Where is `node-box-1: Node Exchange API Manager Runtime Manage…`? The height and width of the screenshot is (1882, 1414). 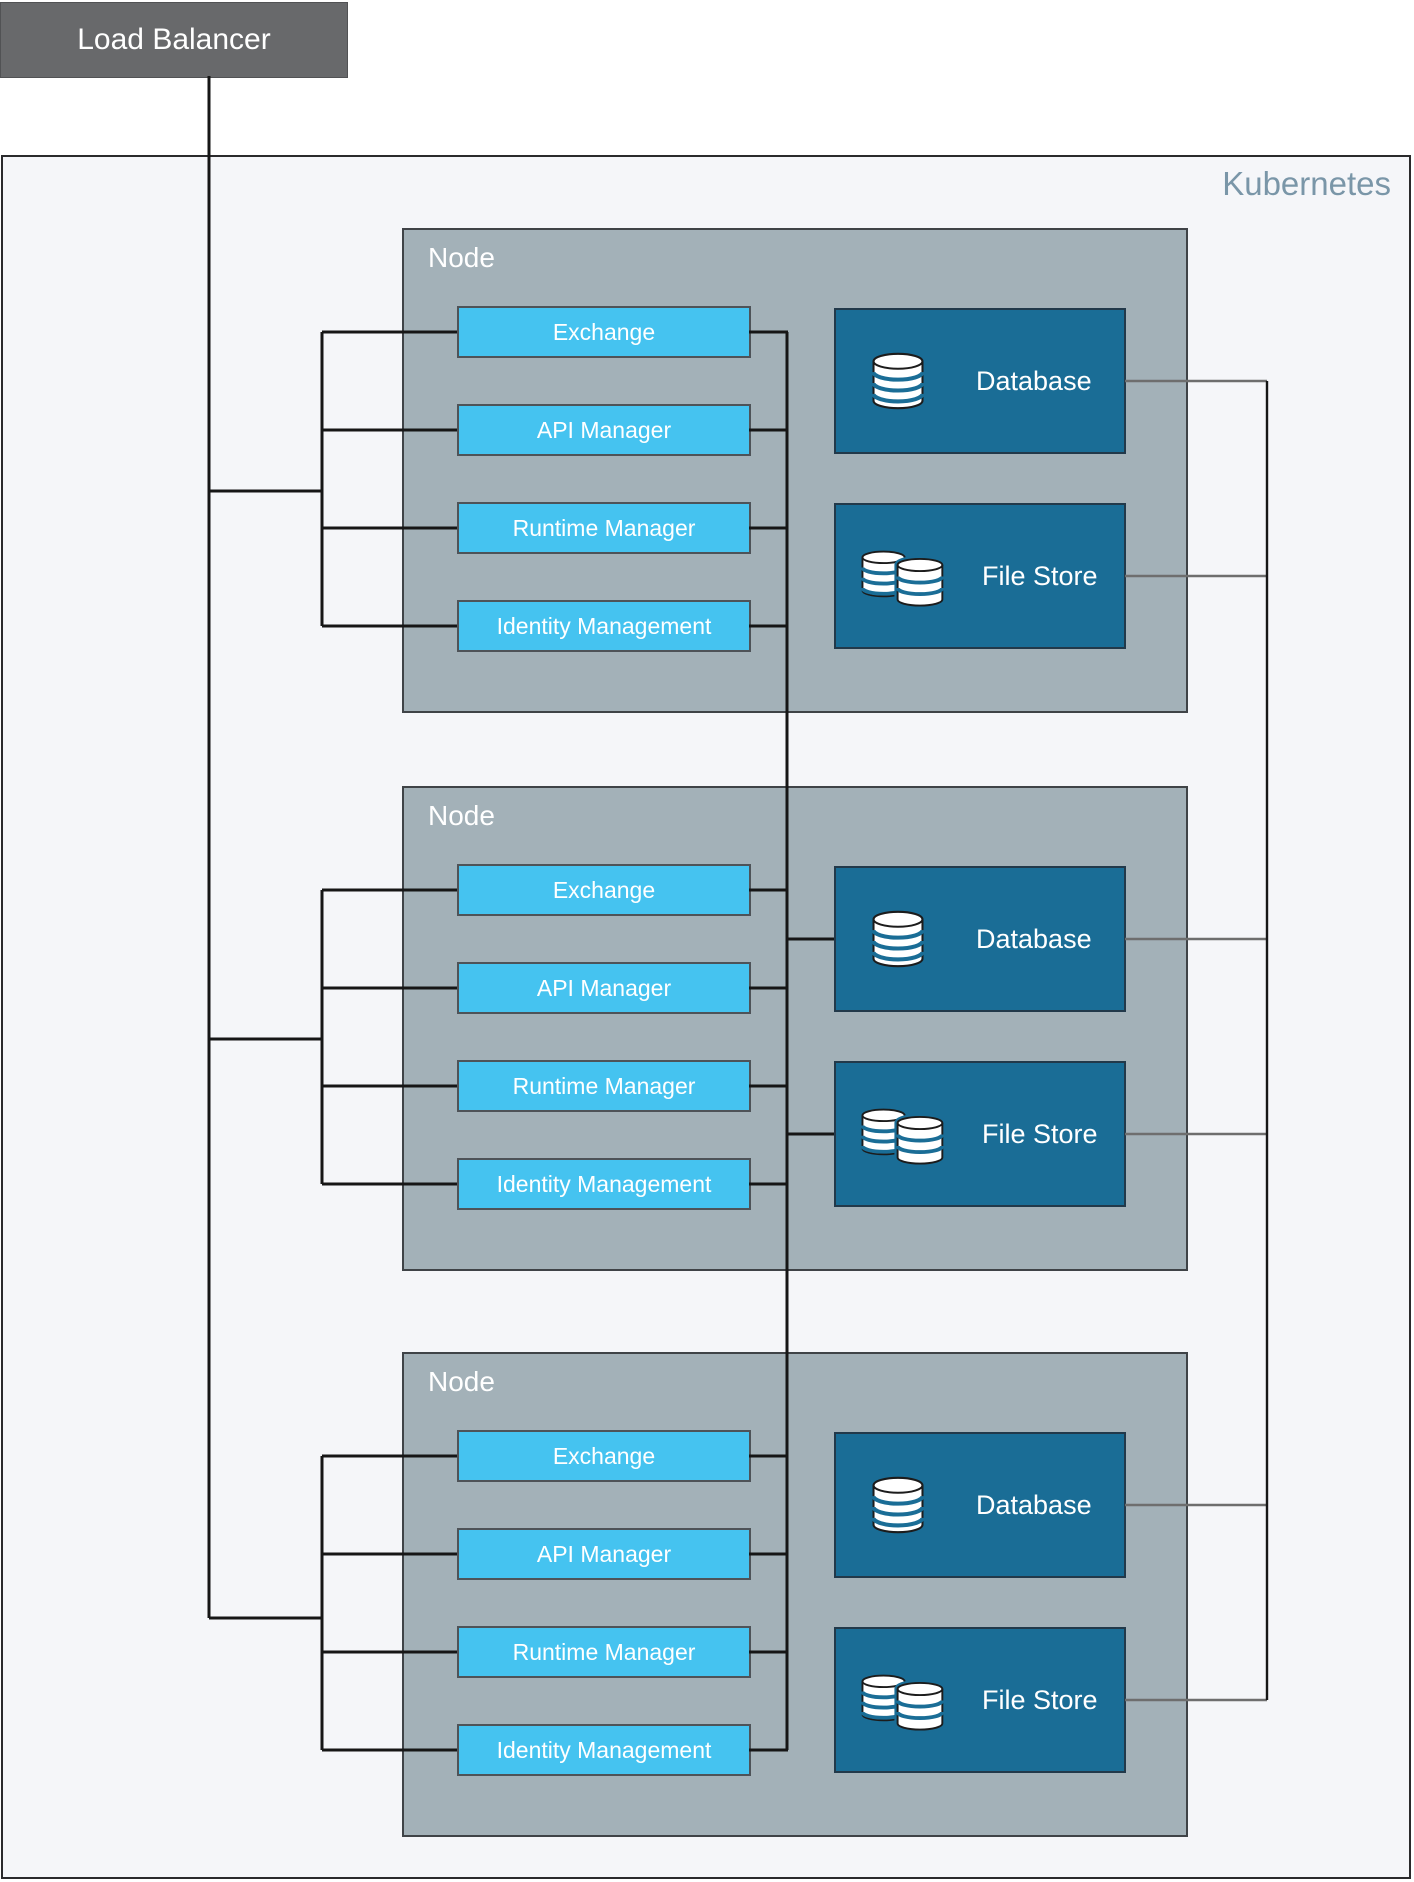 node-box-1: Node Exchange API Manager Runtime Manage… is located at coordinates (795, 470).